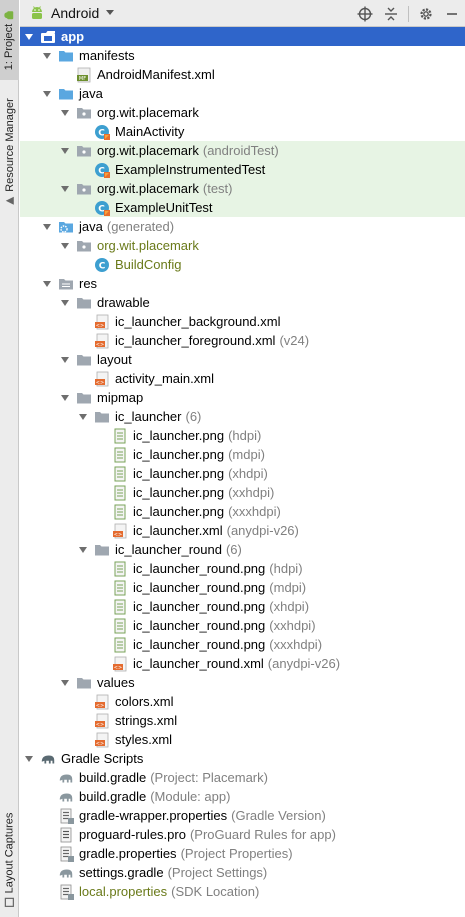 The height and width of the screenshot is (917, 465). I want to click on tree-item-manifests: manifests, so click(242, 55).